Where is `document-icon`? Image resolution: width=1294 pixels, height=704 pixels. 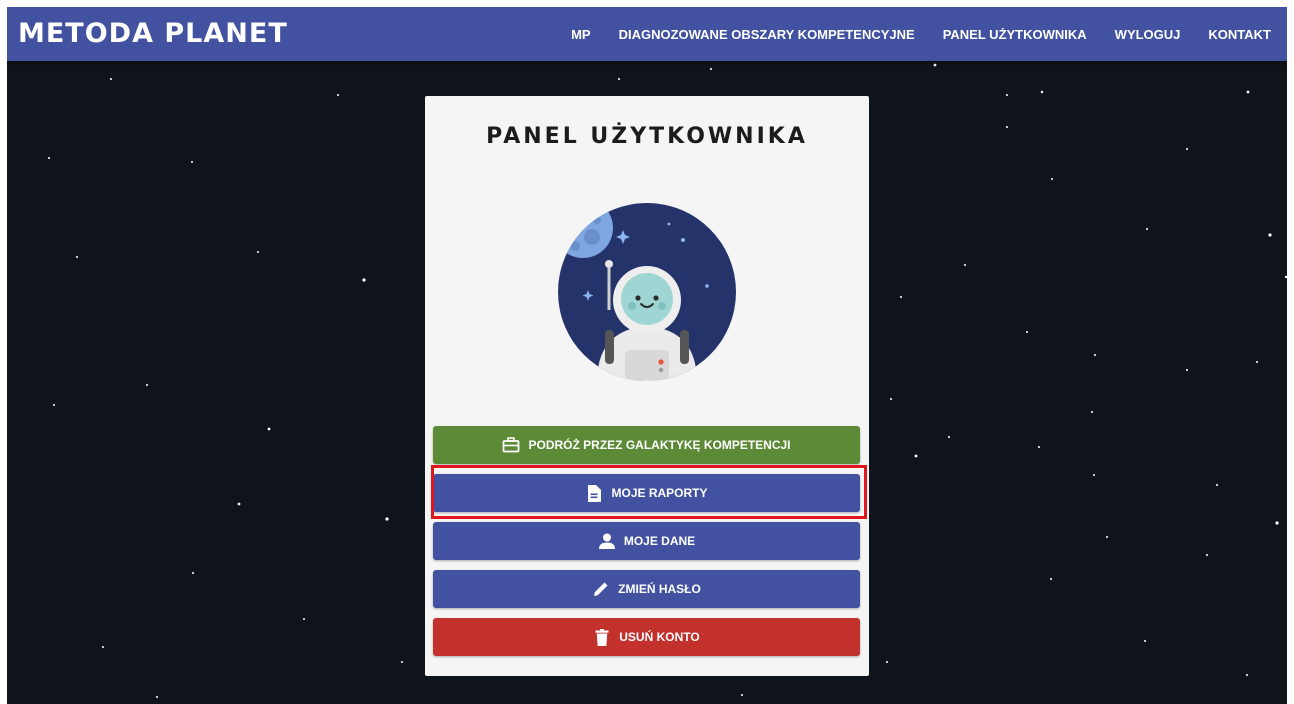
document-icon is located at coordinates (594, 493).